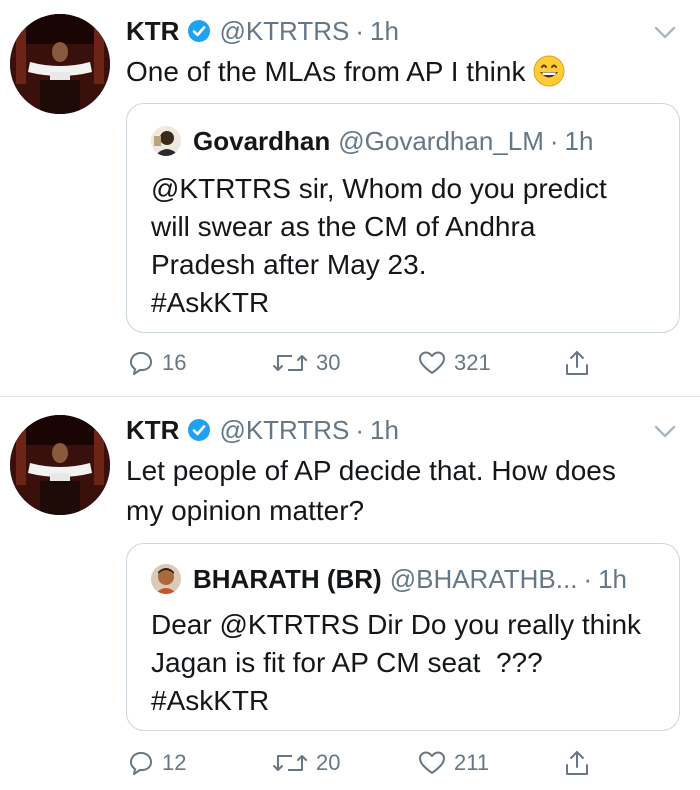  Describe the element at coordinates (287, 578) in the screenshot. I see `quoted-author-name: BHARATH (BR)` at that location.